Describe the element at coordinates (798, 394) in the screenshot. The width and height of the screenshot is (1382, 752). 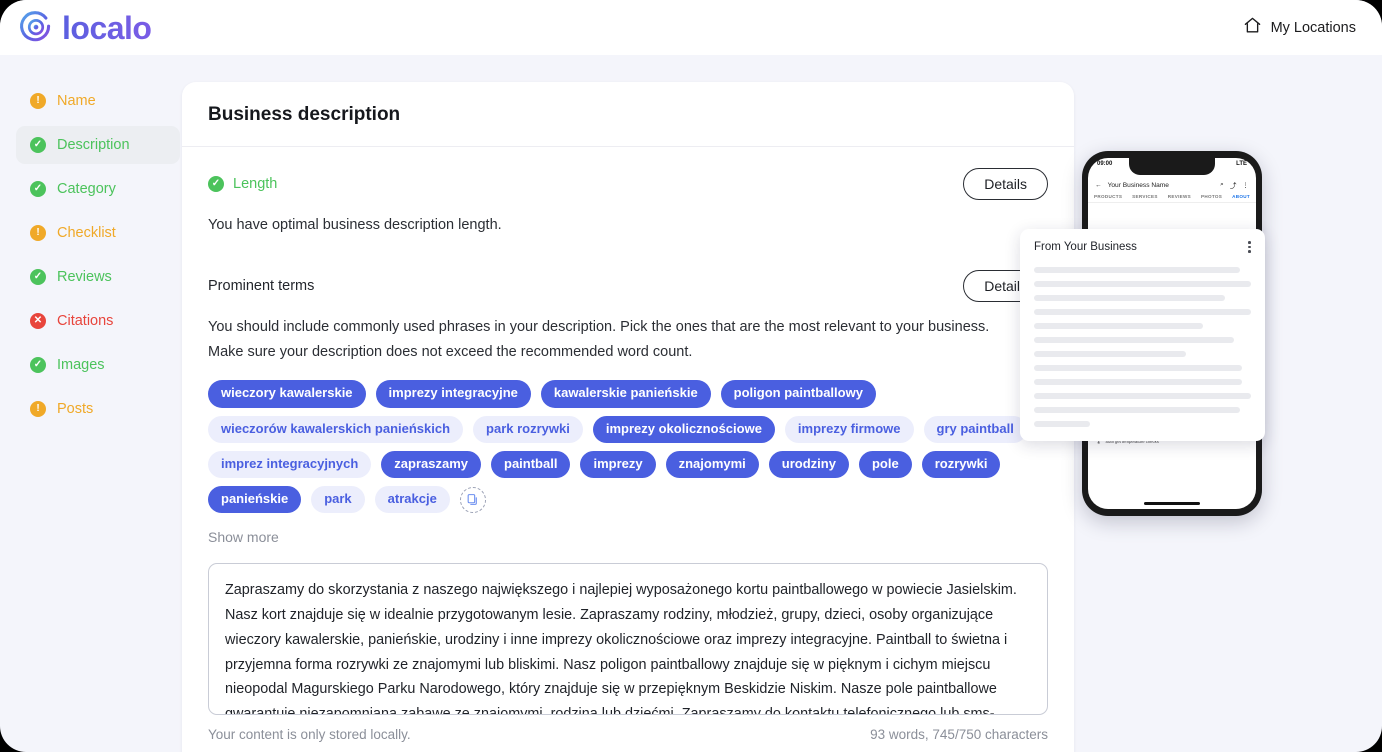
I see `term-tag: poligon paintballowy` at that location.